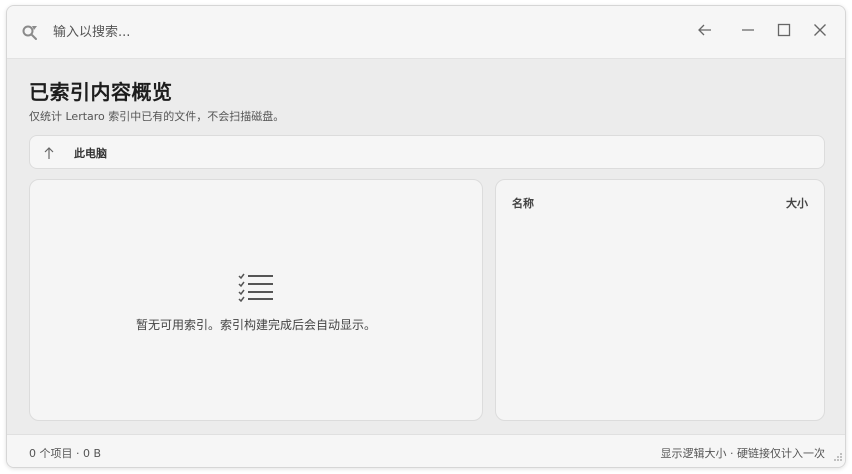 This screenshot has width=852, height=474. What do you see at coordinates (427, 152) in the screenshot?
I see `breadcrumb: 此电脑` at bounding box center [427, 152].